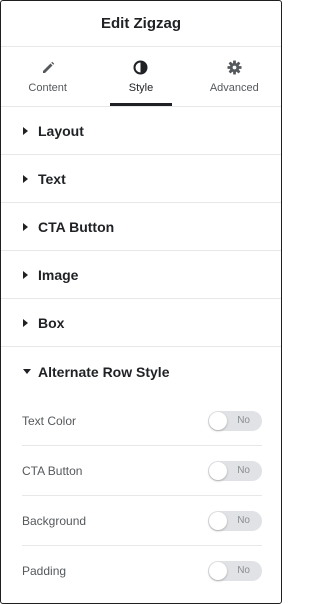 The height and width of the screenshot is (604, 320). I want to click on caret-down-icon, so click(29, 371).